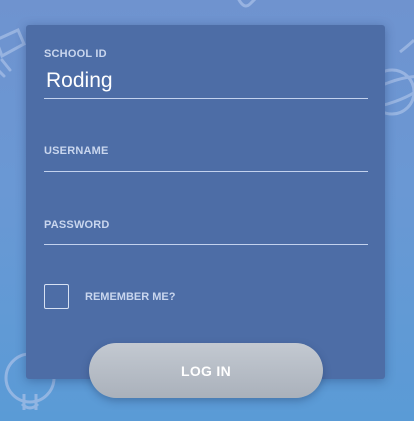 The image size is (414, 421). Describe the element at coordinates (206, 171) in the screenshot. I see `username-underline` at that location.